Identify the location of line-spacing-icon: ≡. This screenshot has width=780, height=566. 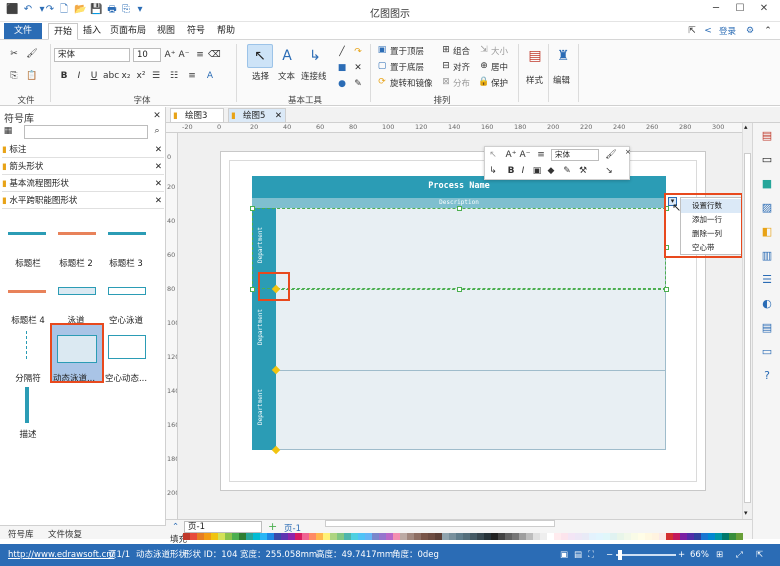
(200, 55).